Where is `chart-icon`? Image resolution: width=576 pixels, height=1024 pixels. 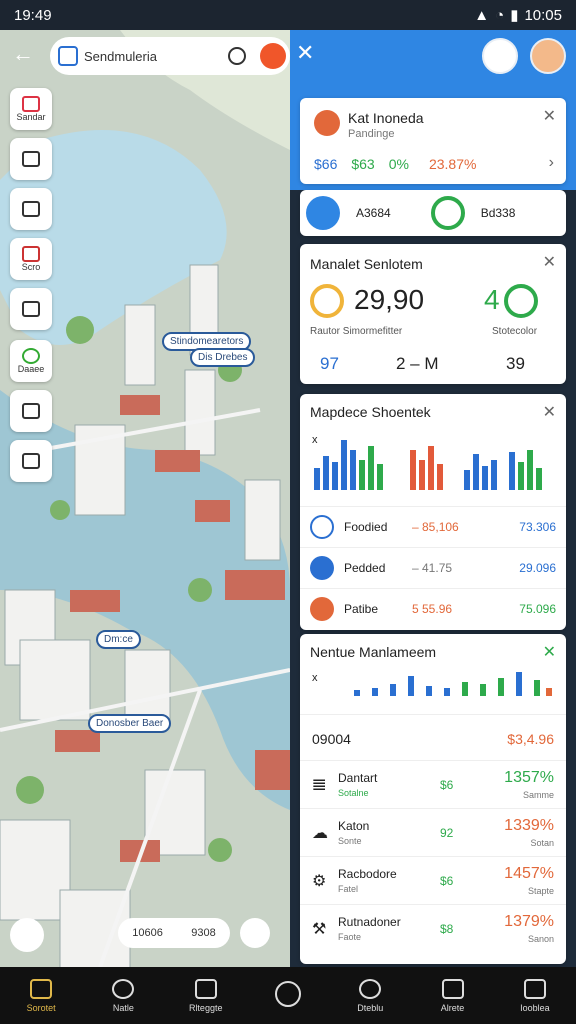 chart-icon is located at coordinates (31, 411).